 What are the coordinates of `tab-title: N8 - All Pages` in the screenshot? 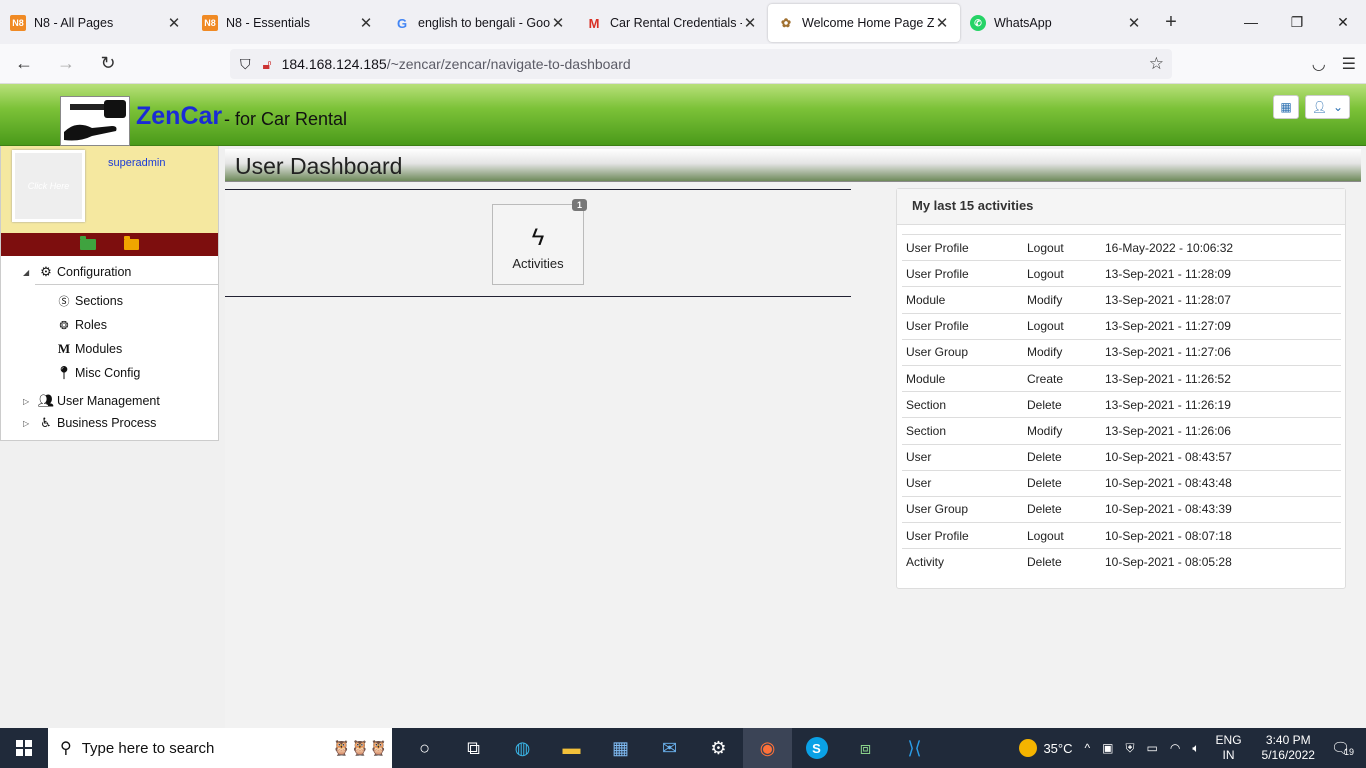 It's located at (74, 23).